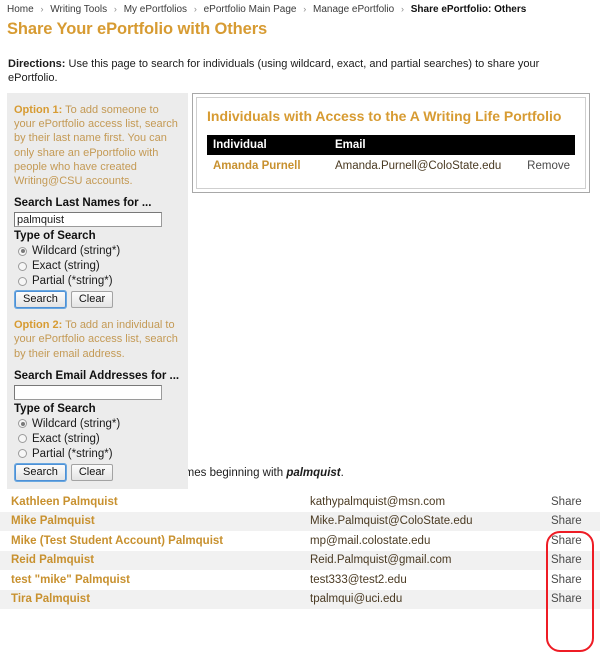  What do you see at coordinates (300, 599) in the screenshot?
I see `list-item: Tira Palmquist tpalmqui@uci.edu Share` at bounding box center [300, 599].